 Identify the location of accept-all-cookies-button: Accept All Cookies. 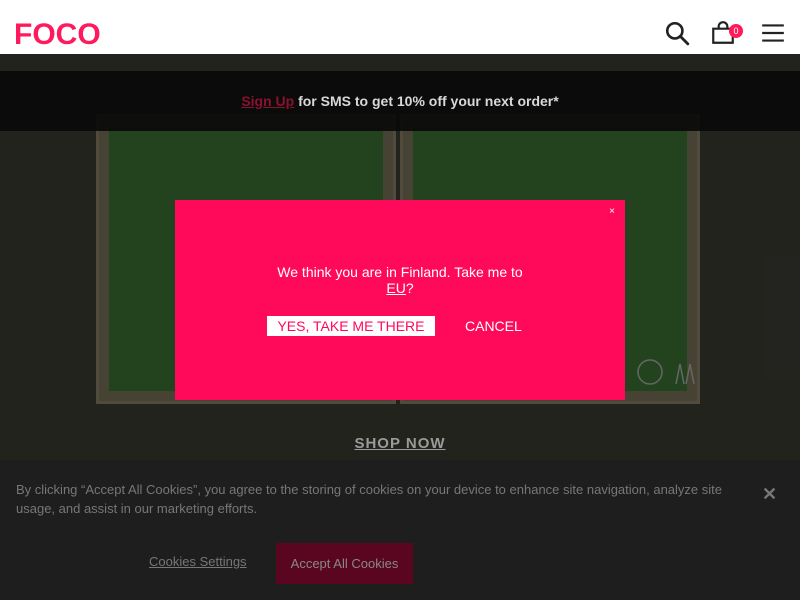
(344, 563).